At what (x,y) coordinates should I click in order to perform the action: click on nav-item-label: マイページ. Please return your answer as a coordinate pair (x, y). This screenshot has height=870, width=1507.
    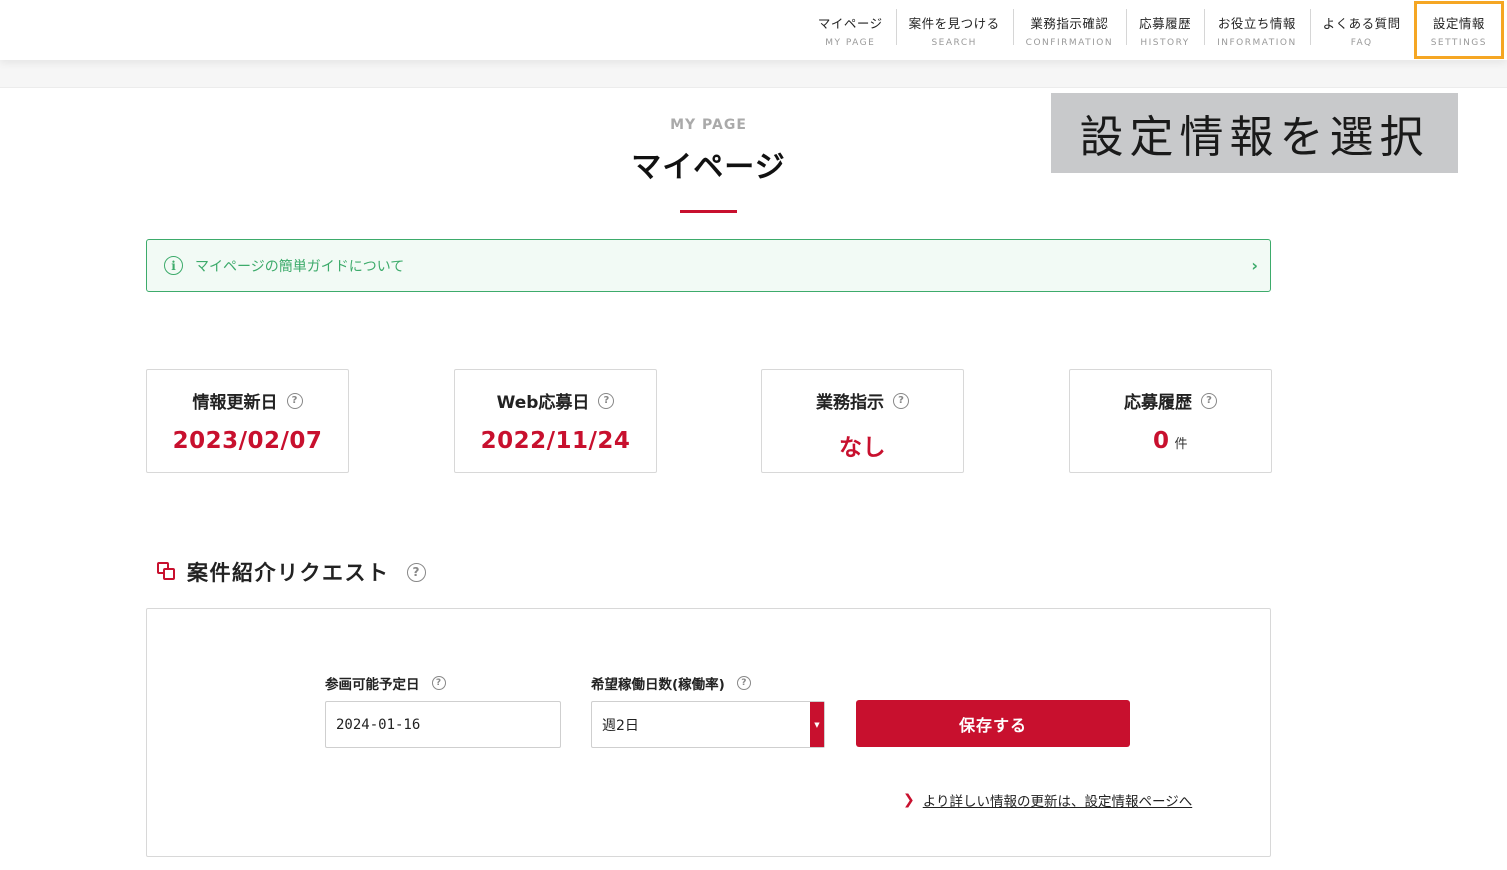
    Looking at the image, I should click on (850, 23).